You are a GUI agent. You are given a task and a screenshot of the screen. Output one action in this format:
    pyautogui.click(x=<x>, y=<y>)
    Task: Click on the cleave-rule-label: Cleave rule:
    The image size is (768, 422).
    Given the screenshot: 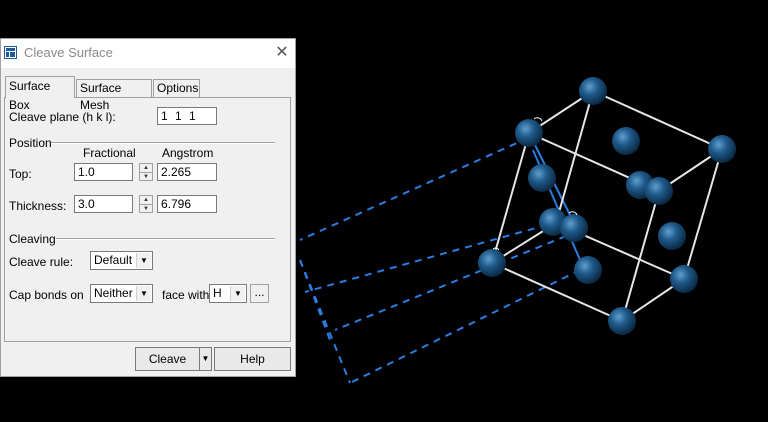 What is the action you would take?
    pyautogui.click(x=41, y=262)
    